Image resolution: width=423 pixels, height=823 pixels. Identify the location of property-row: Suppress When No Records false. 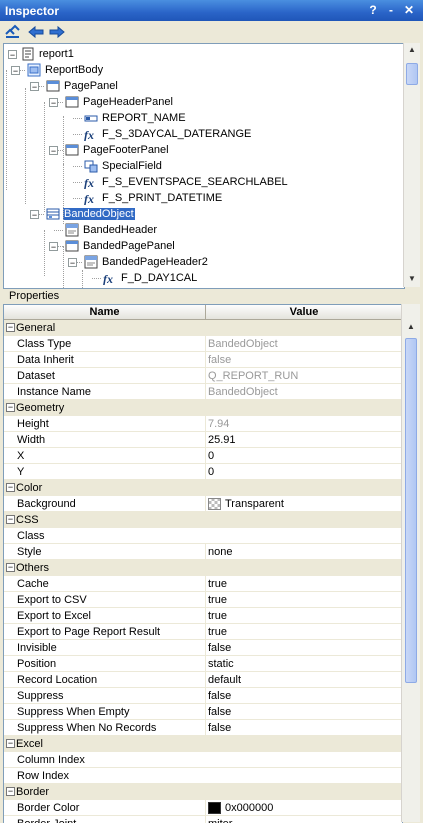
(203, 728).